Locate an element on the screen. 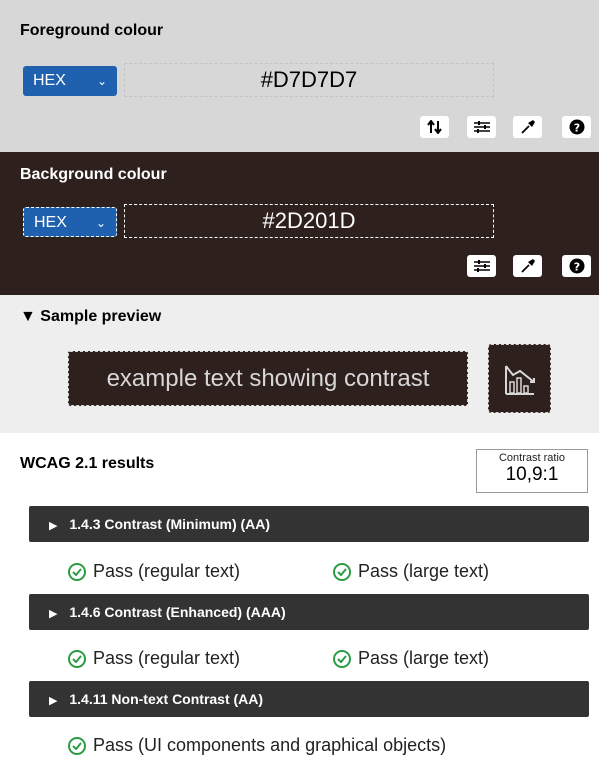 This screenshot has height=758, width=599. chart-icon is located at coordinates (519, 379).